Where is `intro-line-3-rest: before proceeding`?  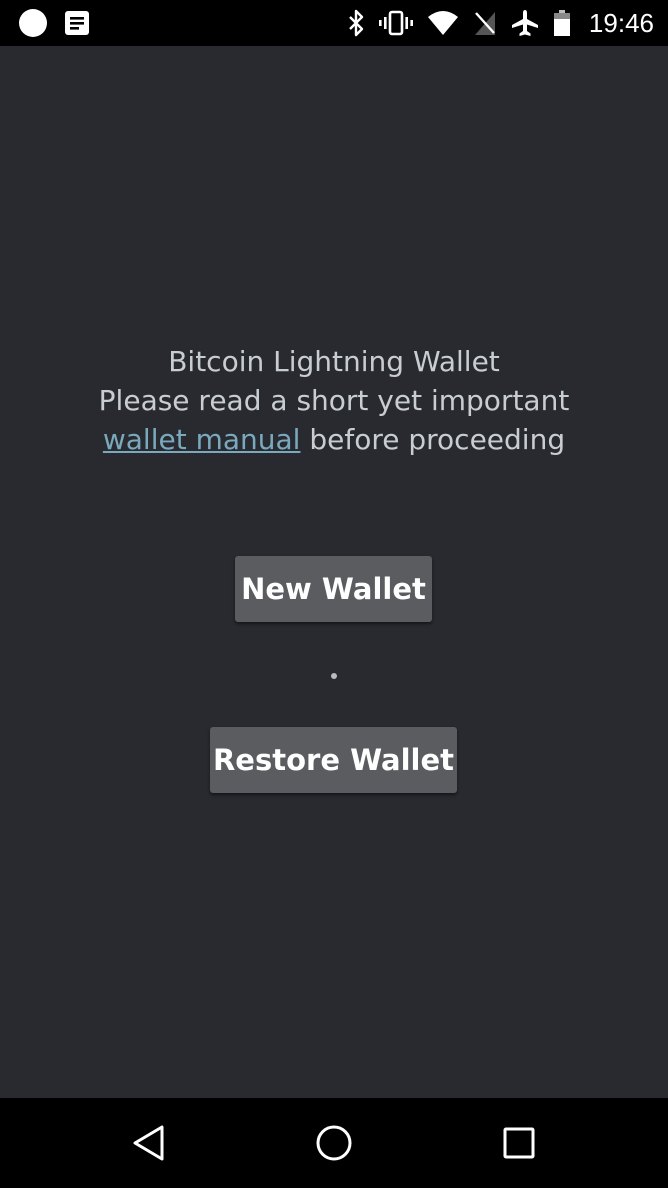 intro-line-3-rest: before proceeding is located at coordinates (433, 439).